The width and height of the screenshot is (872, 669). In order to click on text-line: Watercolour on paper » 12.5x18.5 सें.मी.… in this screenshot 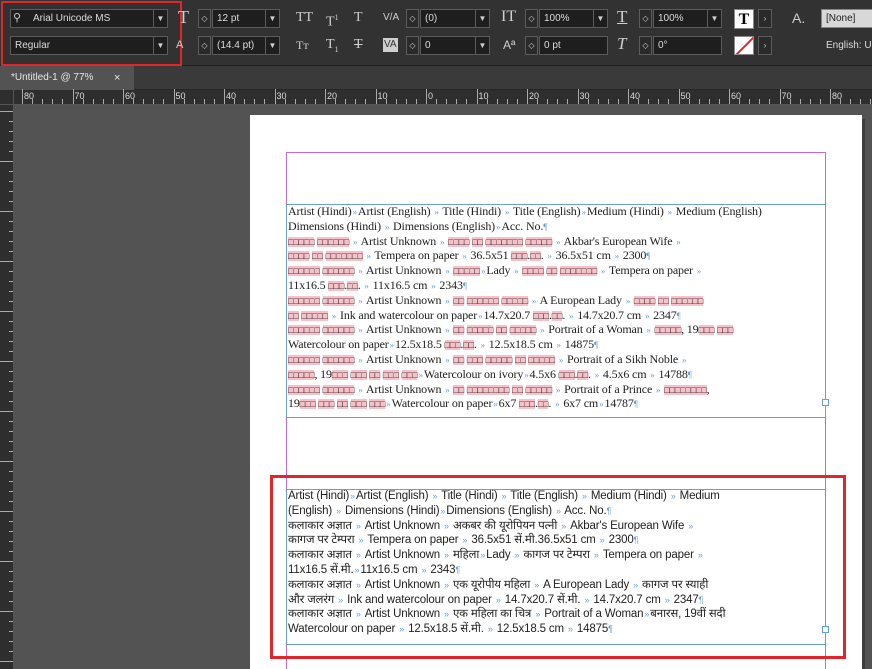, I will do `click(450, 629)`.